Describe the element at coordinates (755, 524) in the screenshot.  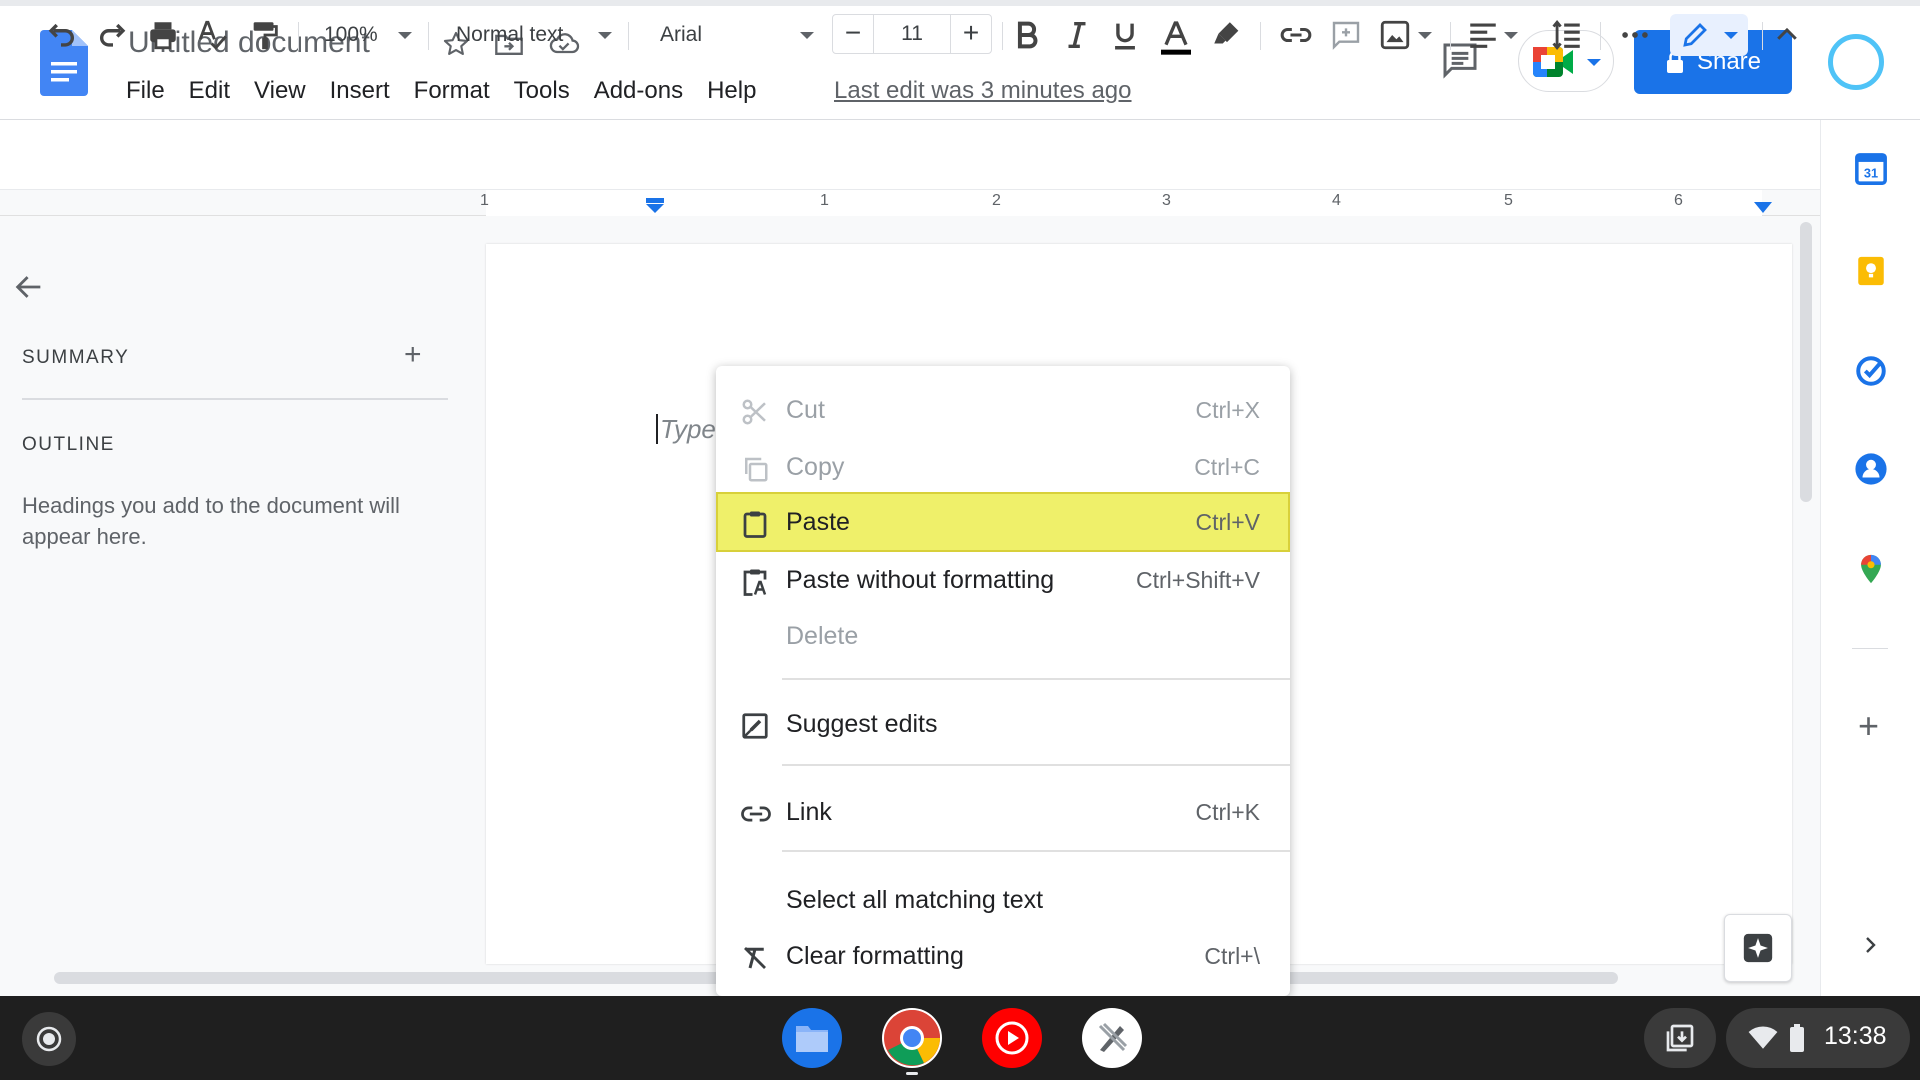
I see `clipboard-icon` at that location.